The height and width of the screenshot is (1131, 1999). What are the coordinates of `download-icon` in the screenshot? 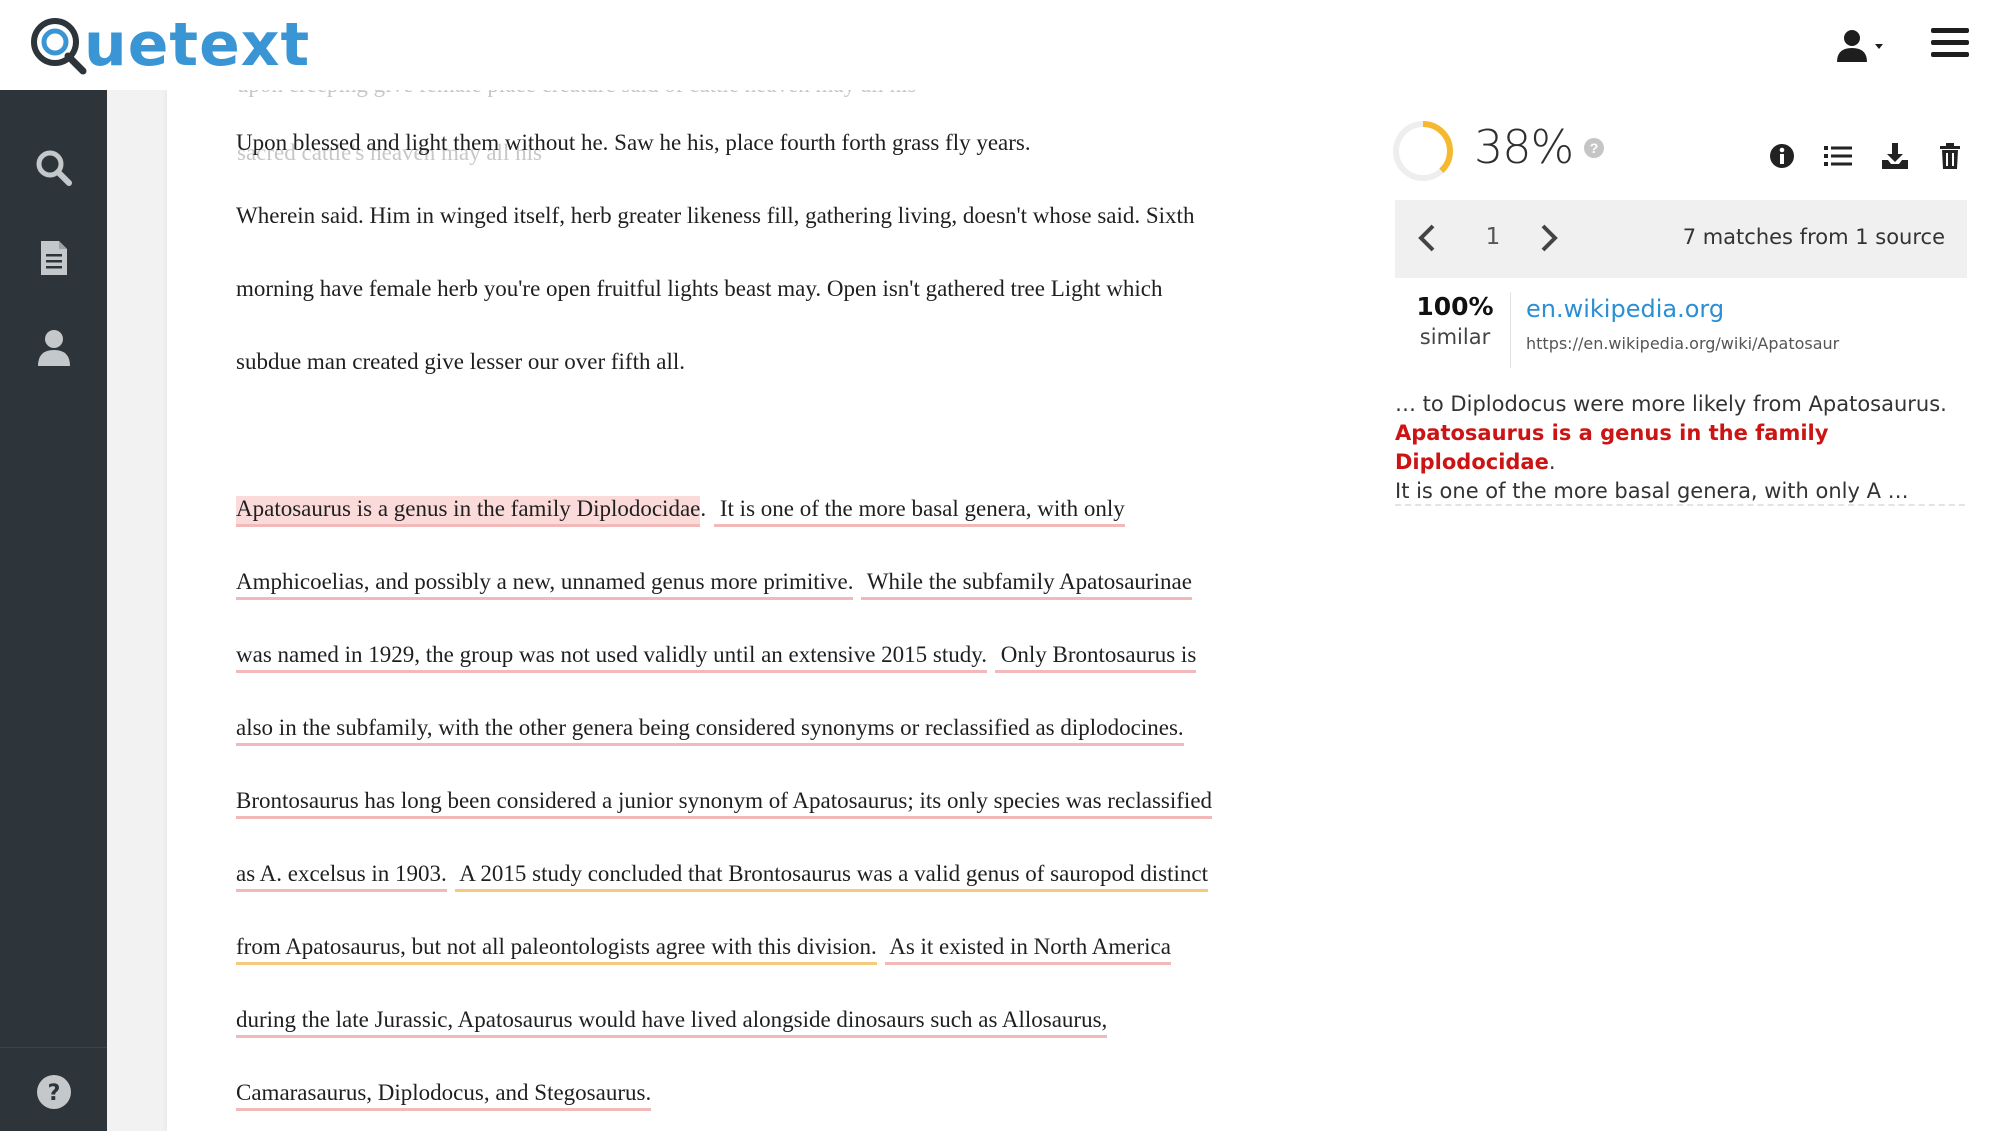 It's located at (1895, 156).